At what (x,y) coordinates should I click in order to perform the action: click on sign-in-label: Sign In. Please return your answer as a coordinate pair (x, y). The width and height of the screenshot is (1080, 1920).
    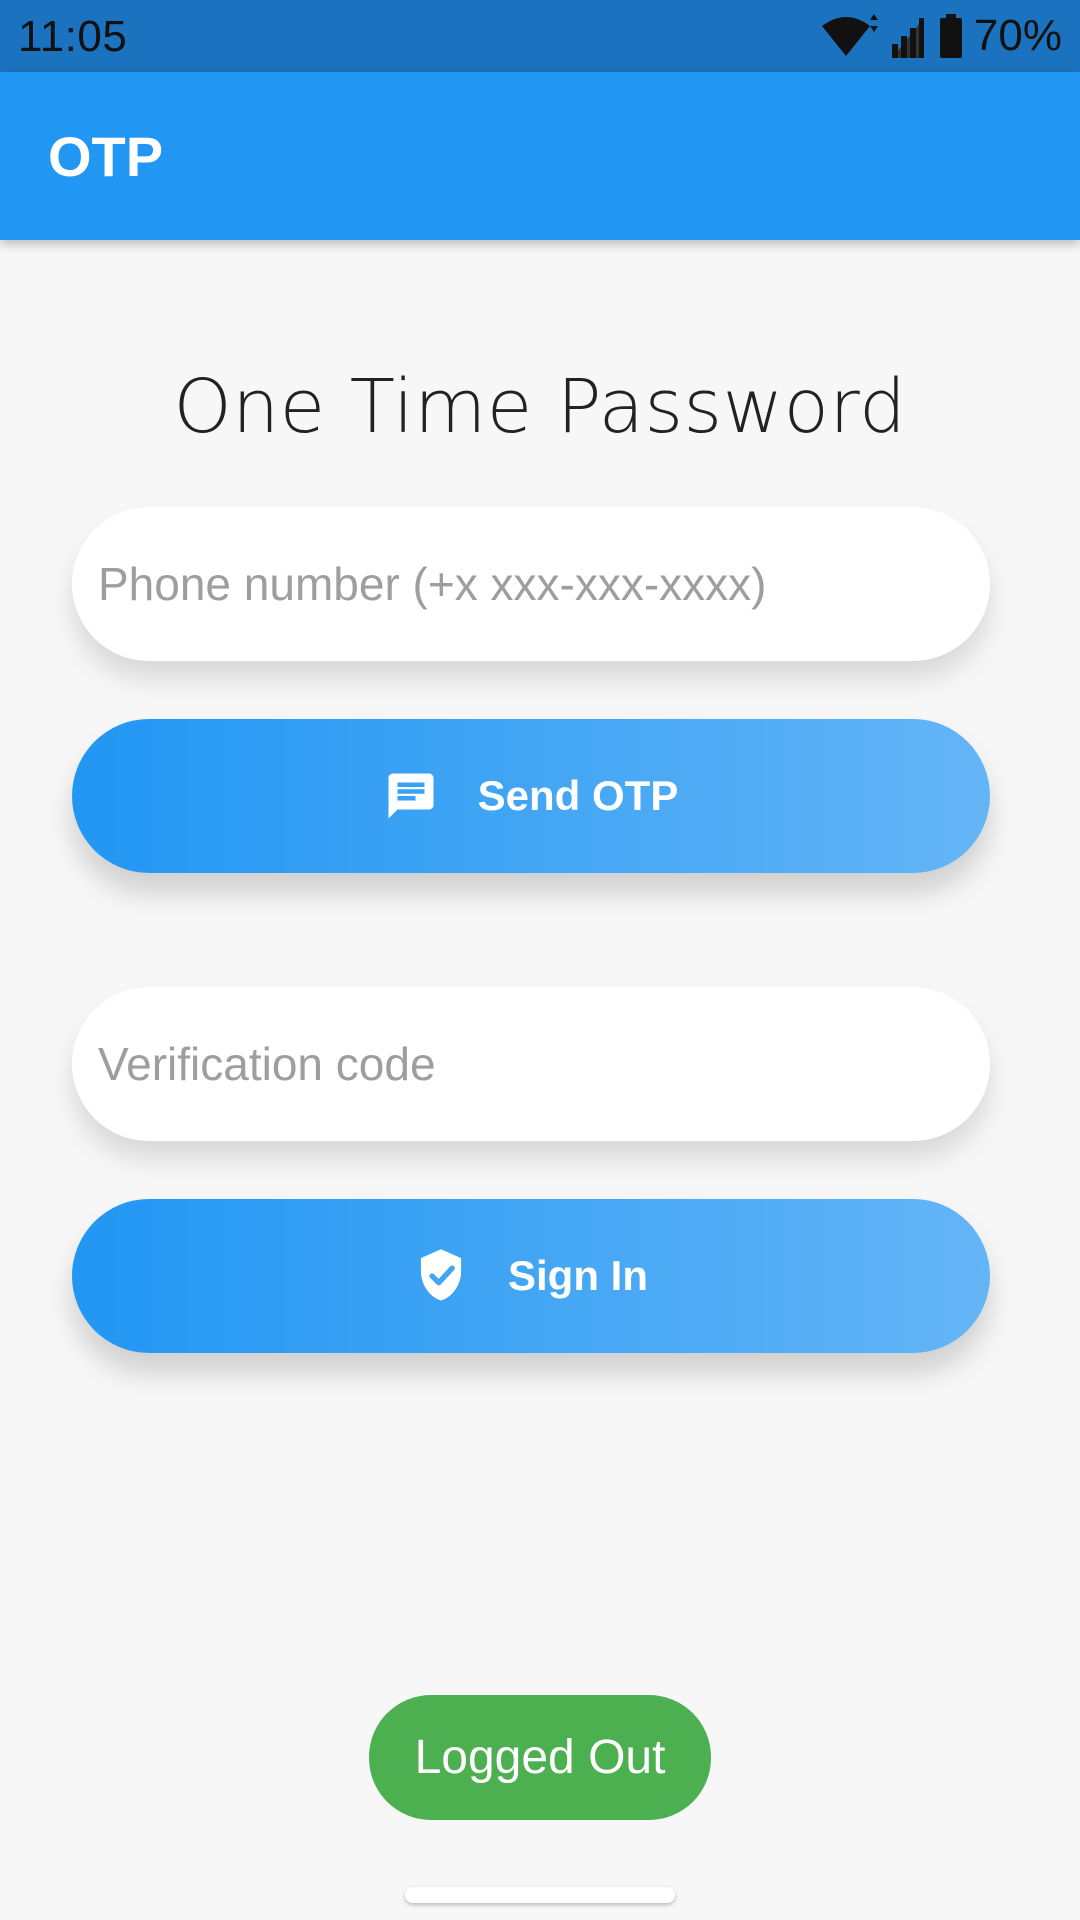
    Looking at the image, I should click on (578, 1275).